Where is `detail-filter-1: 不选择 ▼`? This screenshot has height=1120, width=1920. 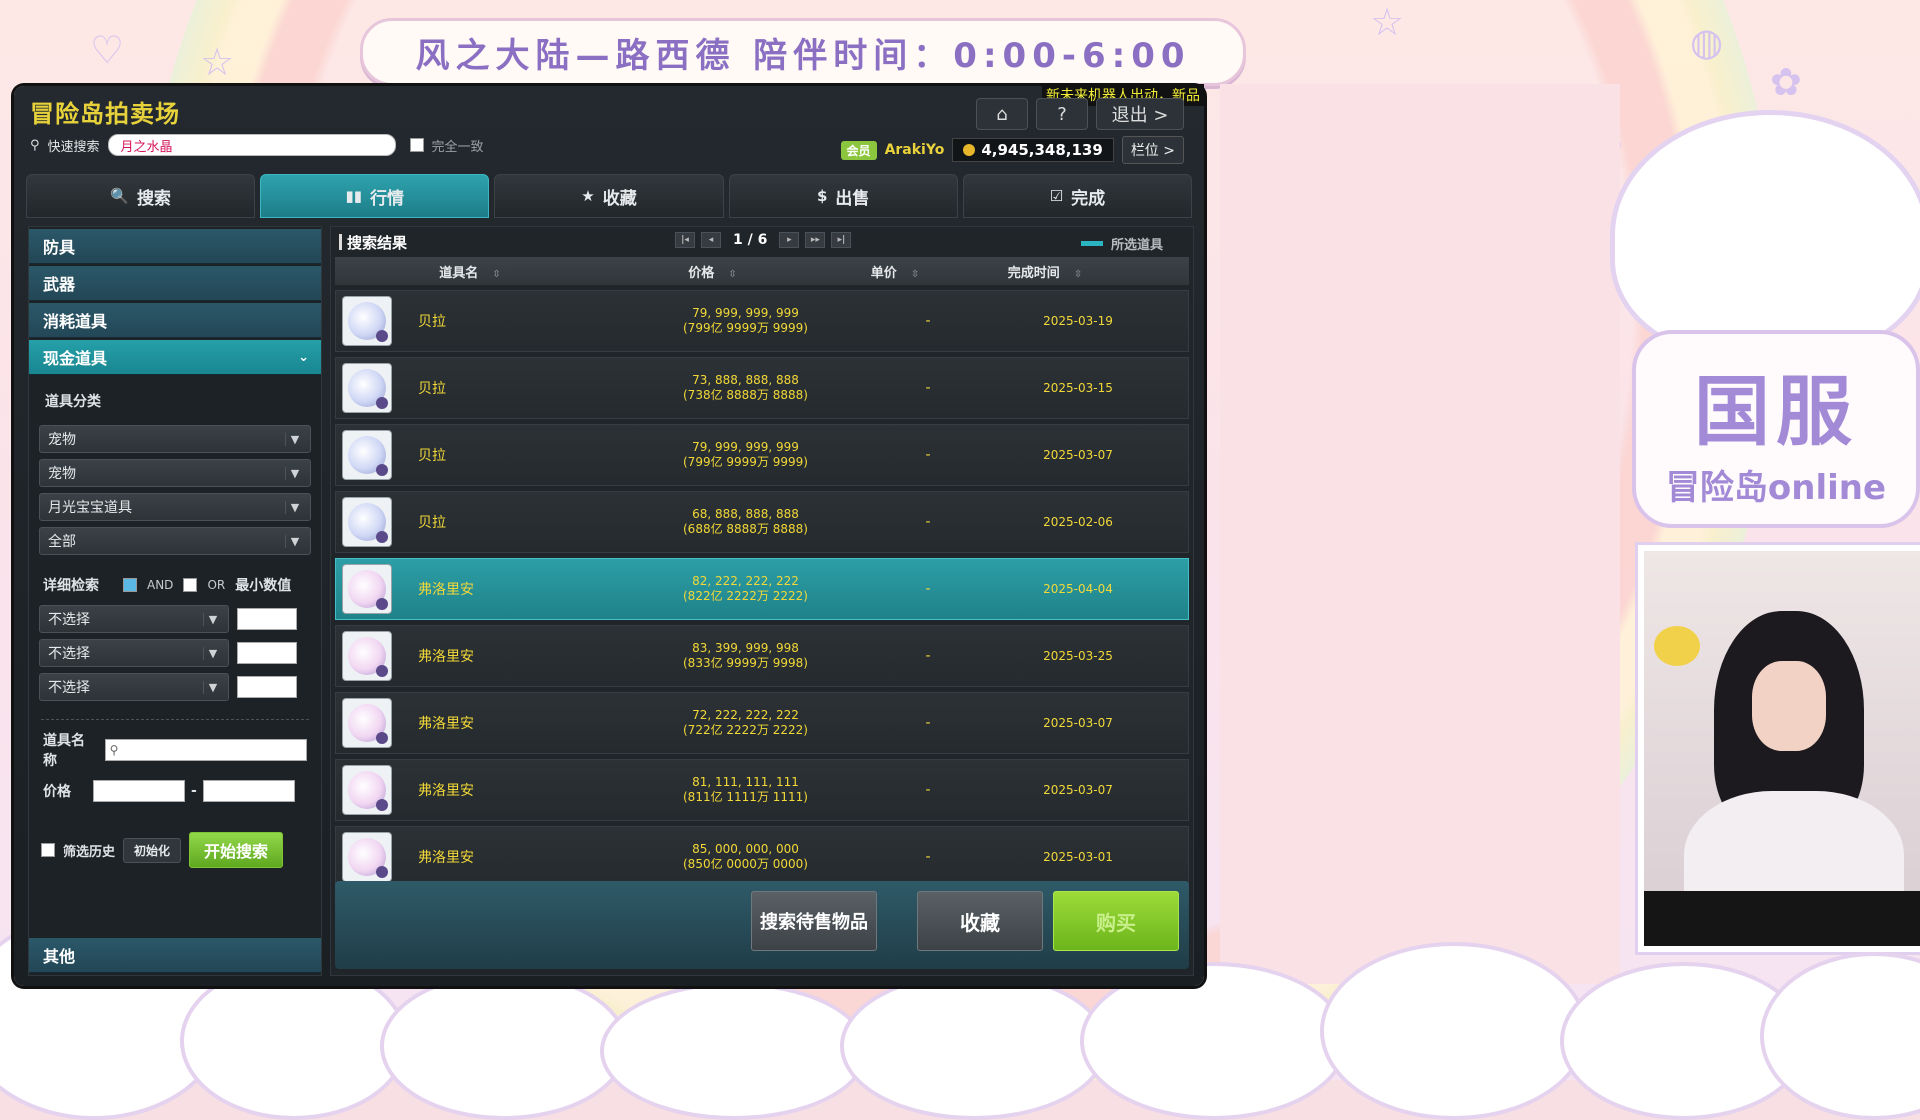 detail-filter-1: 不选择 ▼ is located at coordinates (134, 619).